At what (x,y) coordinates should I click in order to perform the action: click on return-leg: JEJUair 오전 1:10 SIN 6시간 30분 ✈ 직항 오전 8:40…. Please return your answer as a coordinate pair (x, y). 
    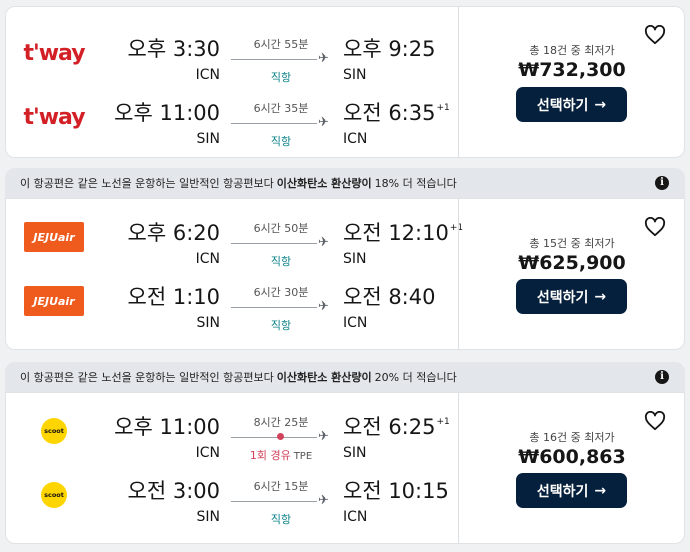
    Looking at the image, I should click on (232, 303).